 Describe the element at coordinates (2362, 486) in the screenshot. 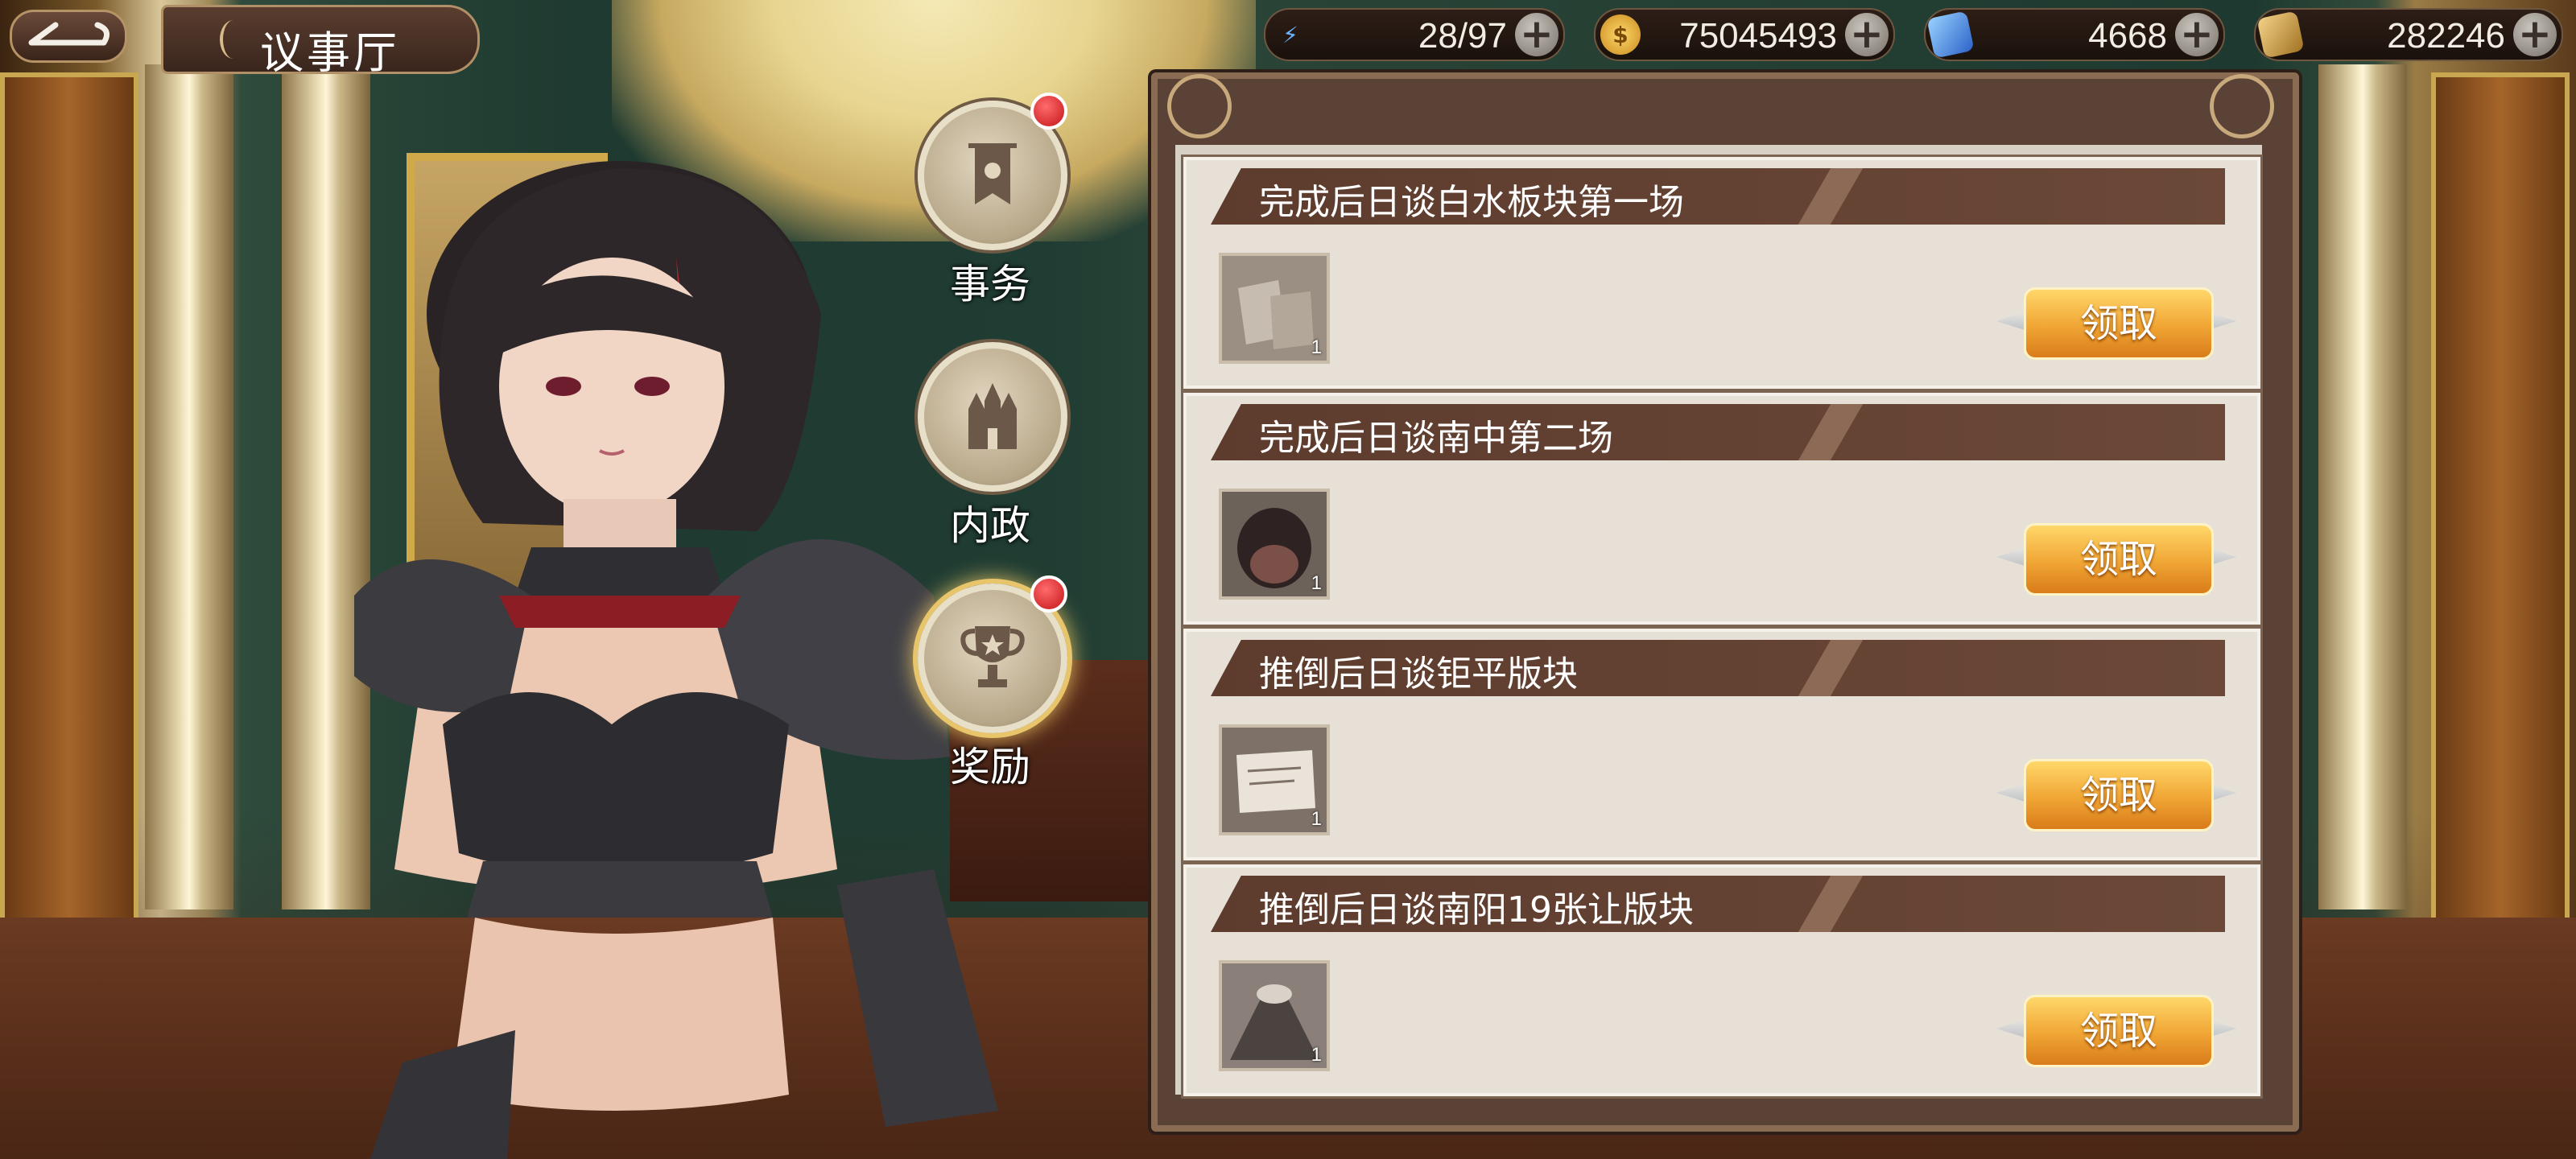

I see `right-pillar` at that location.